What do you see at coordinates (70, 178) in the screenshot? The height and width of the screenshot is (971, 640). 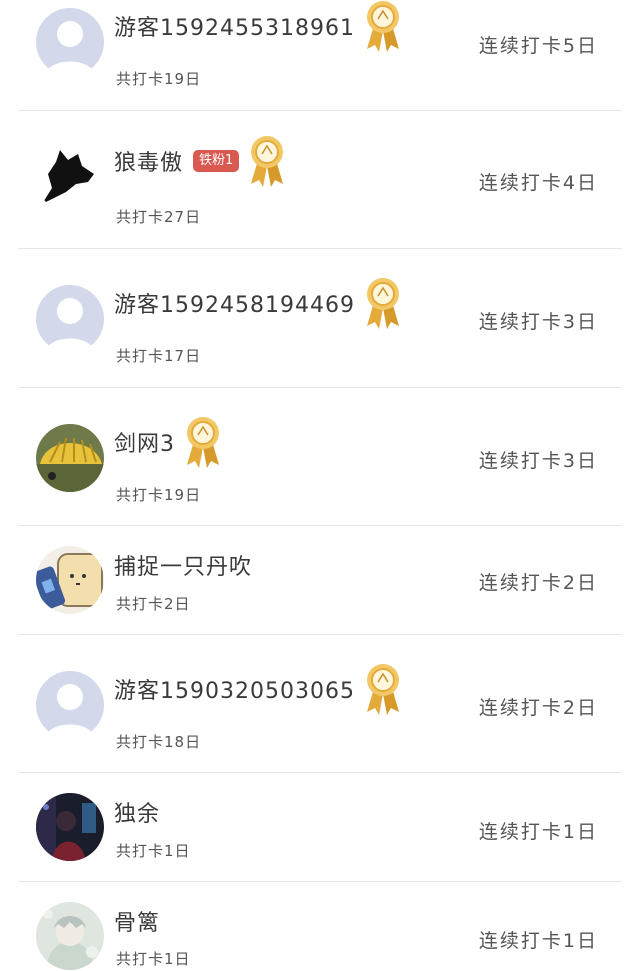 I see `black-fox-avatar` at bounding box center [70, 178].